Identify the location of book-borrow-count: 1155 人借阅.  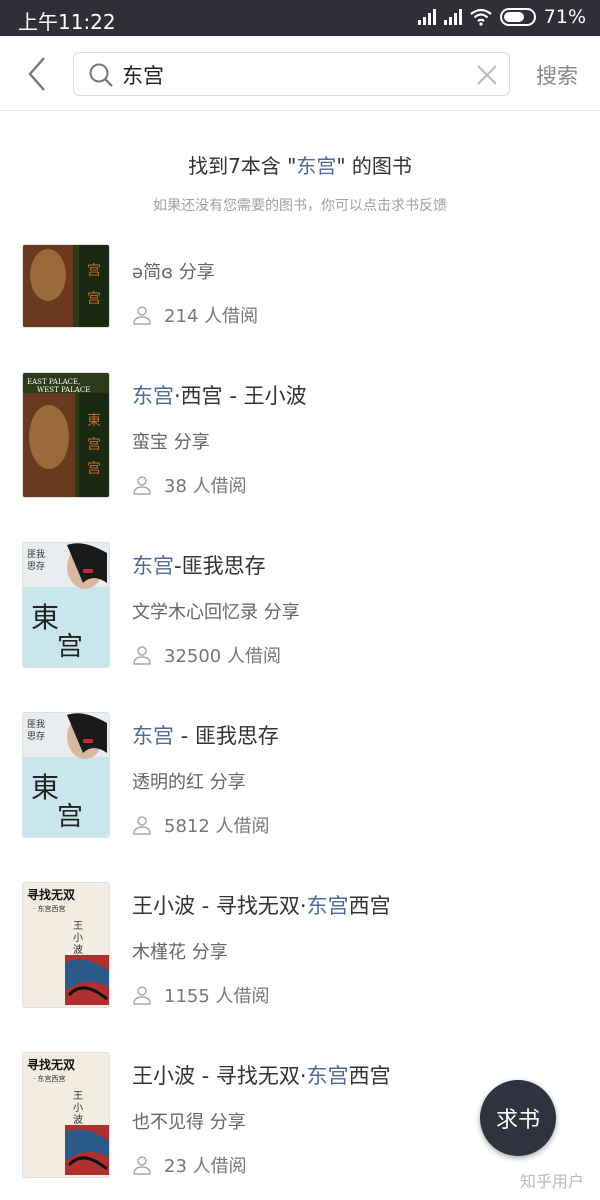
(201, 995).